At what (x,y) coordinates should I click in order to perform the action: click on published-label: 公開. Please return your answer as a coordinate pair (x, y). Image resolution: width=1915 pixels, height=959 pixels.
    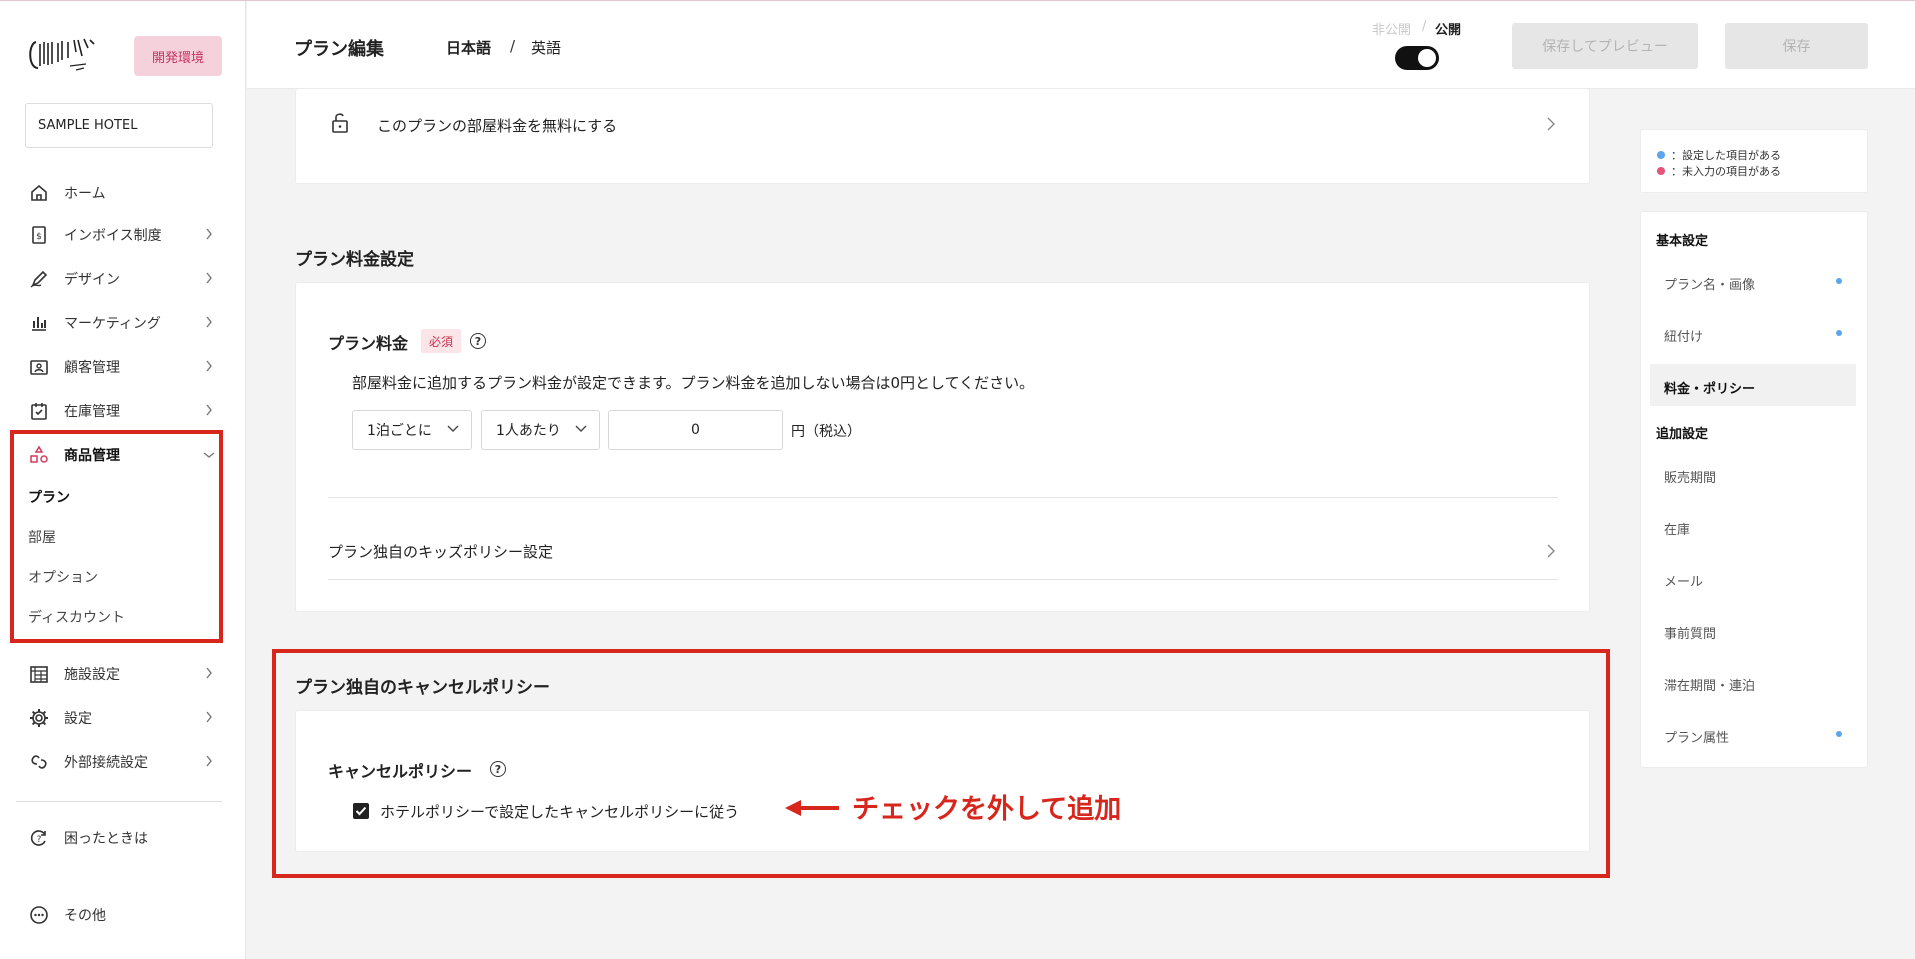
    Looking at the image, I should click on (1448, 30).